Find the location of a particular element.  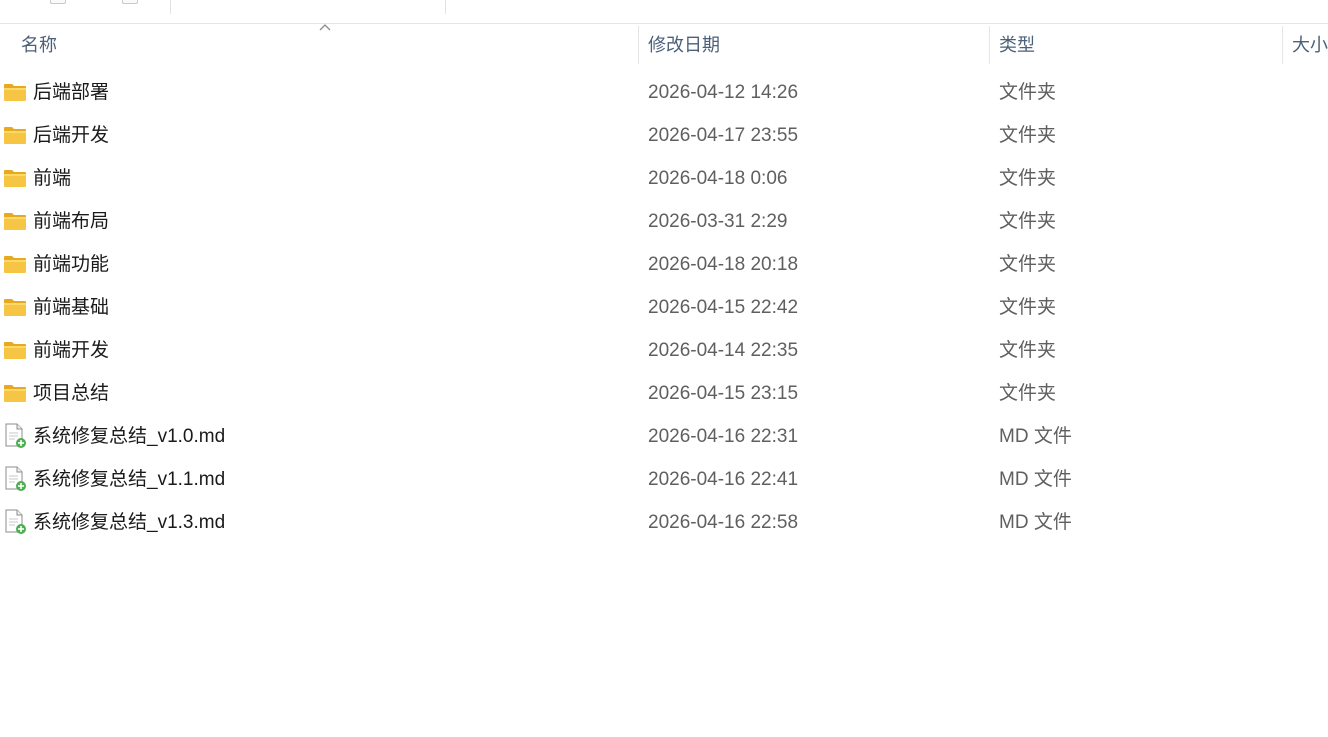

column-header-row: 名称 修改日期 类型 大小 is located at coordinates (664, 45).